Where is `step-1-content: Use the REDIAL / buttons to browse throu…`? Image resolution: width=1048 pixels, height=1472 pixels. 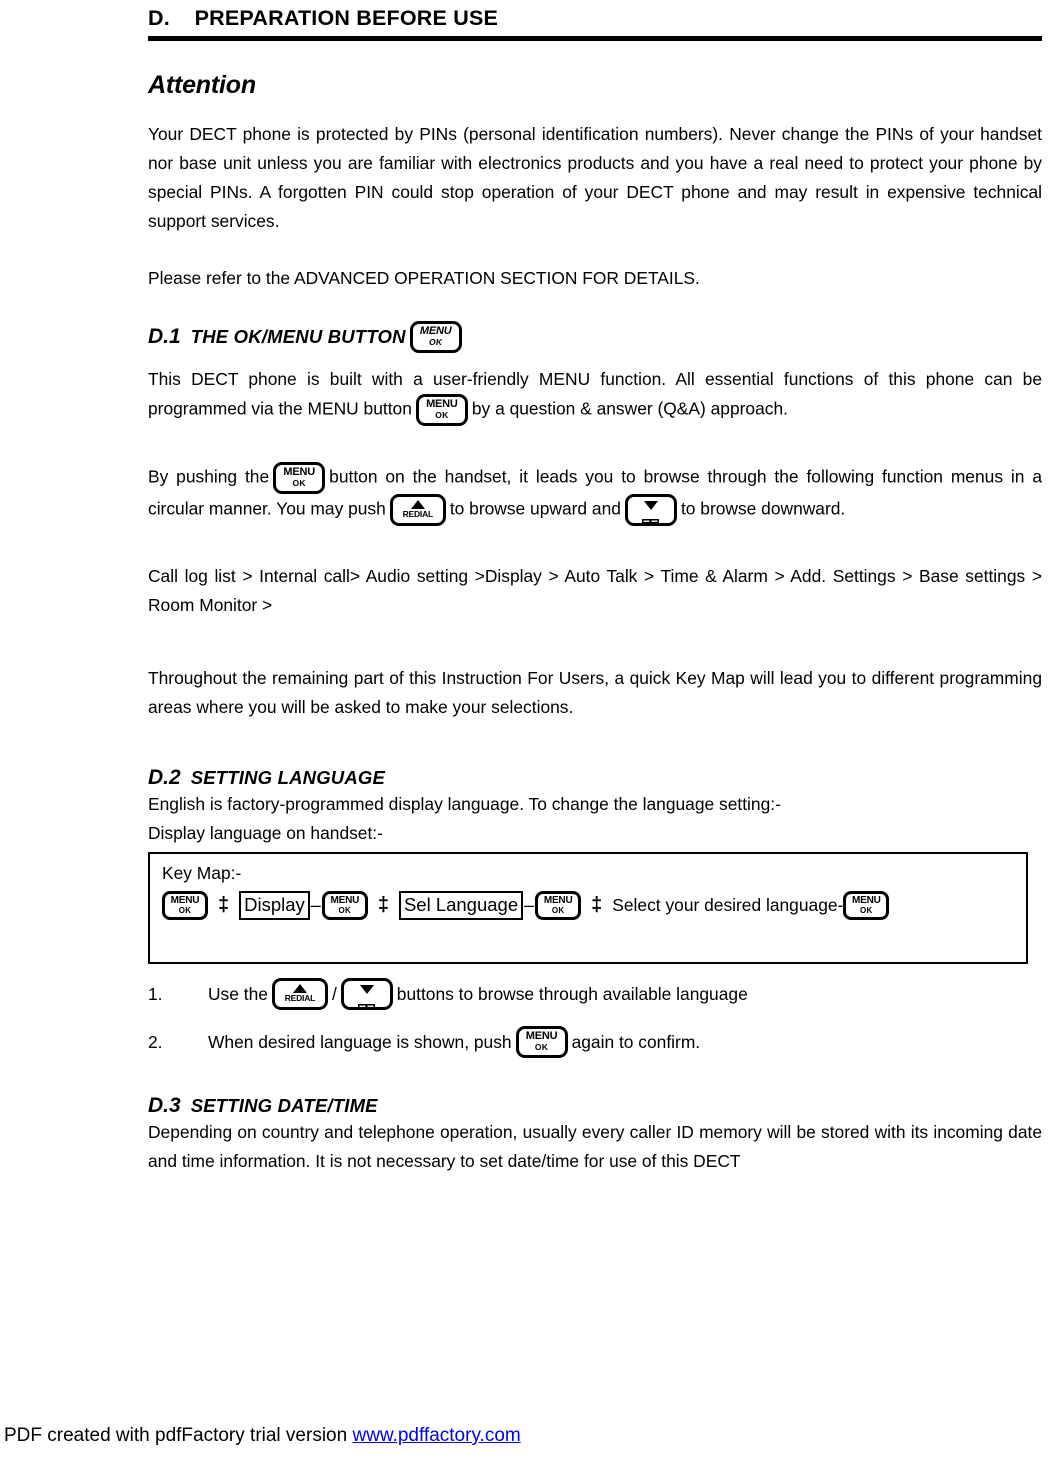 step-1-content: Use the REDIAL / buttons to browse throu… is located at coordinates (478, 993).